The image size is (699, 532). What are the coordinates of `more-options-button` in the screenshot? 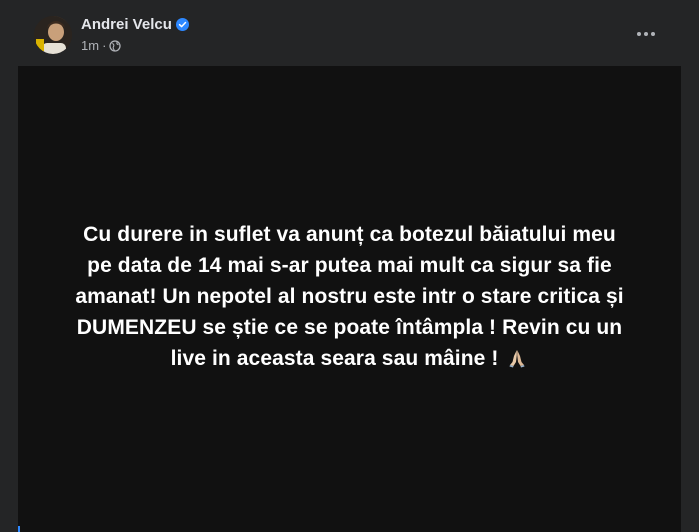 It's located at (646, 34).